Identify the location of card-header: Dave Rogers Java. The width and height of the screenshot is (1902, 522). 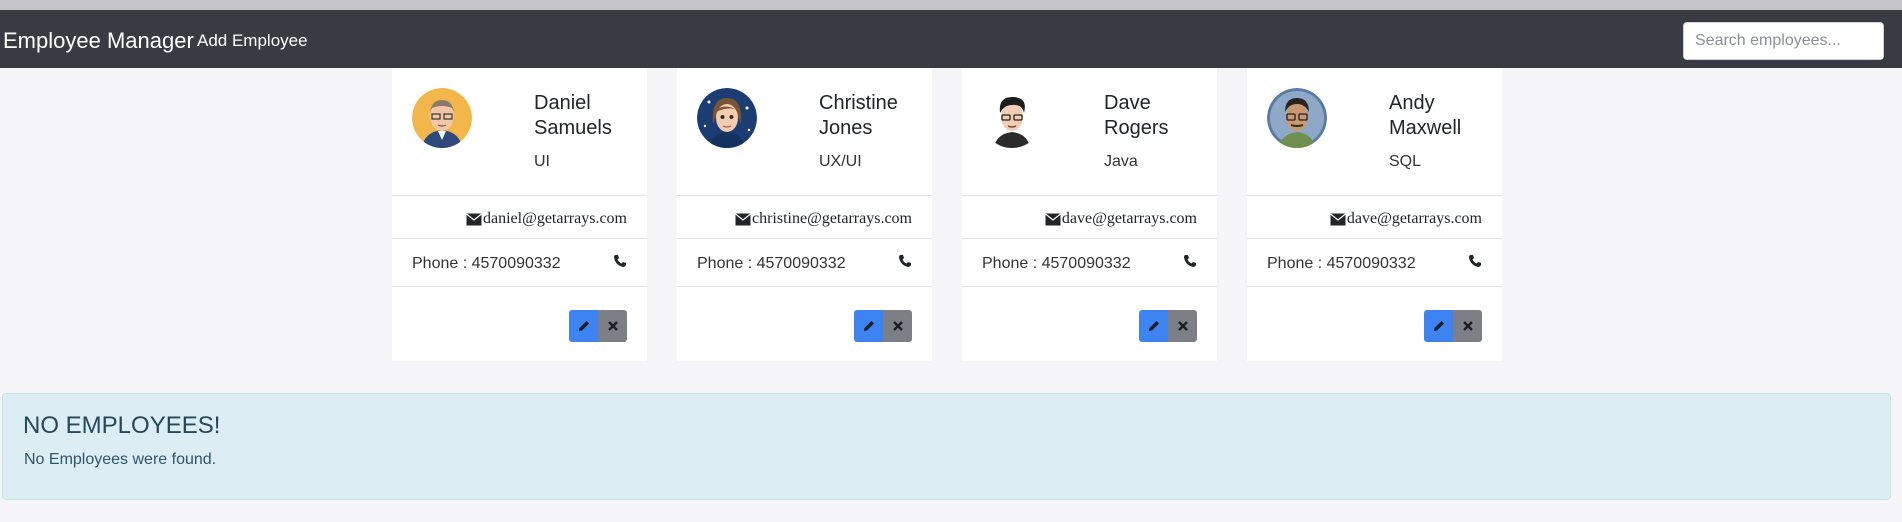
(1089, 132).